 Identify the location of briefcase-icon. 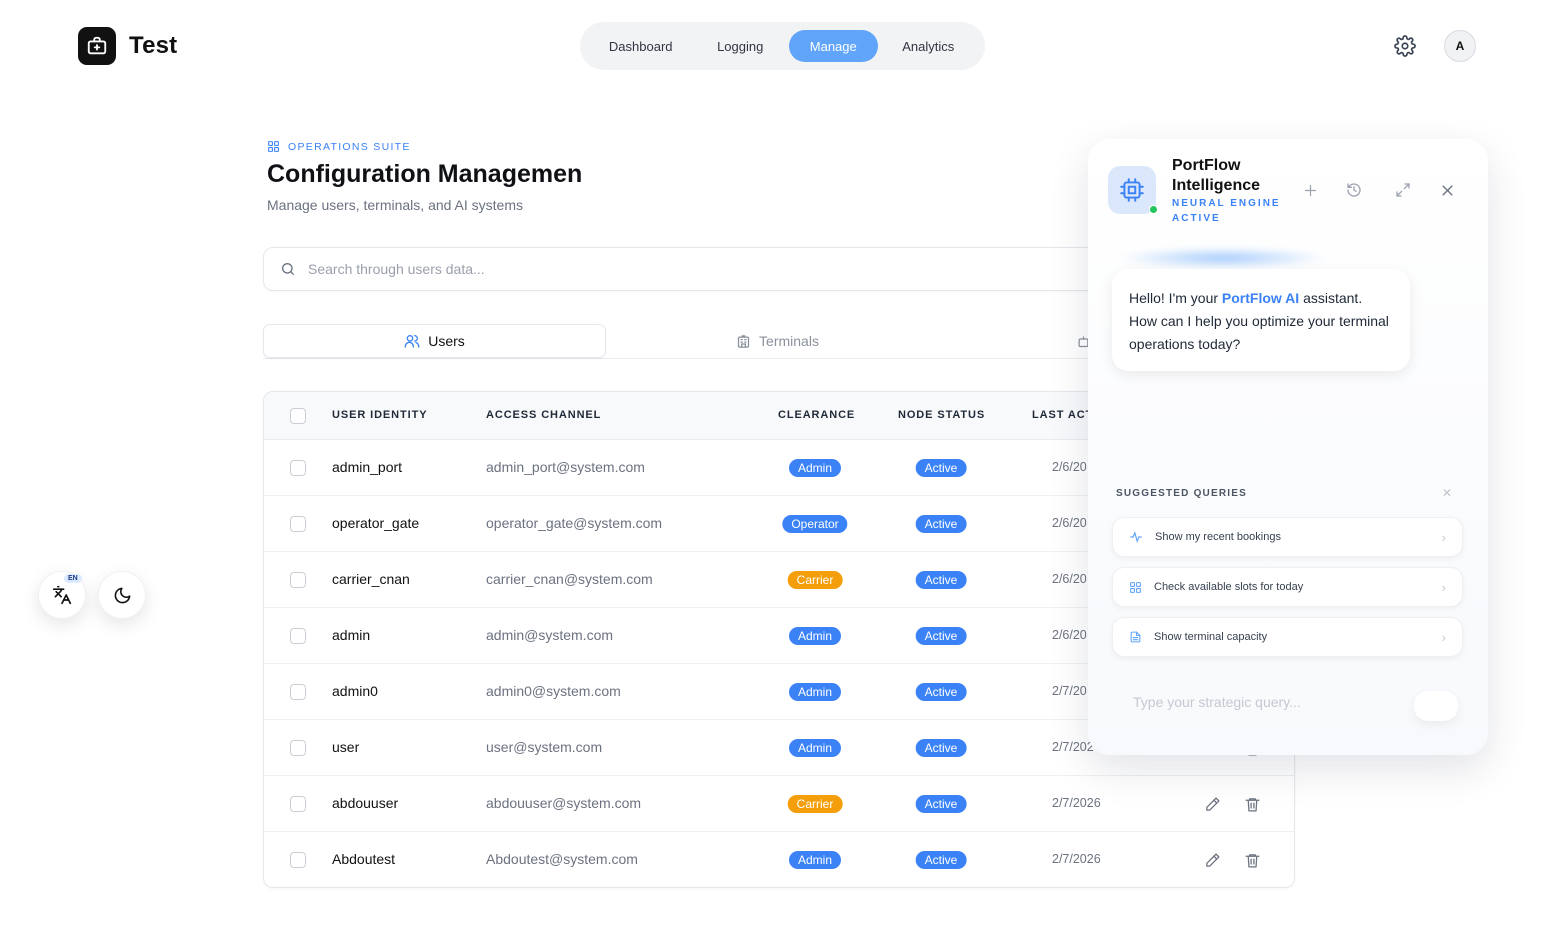
(97, 46).